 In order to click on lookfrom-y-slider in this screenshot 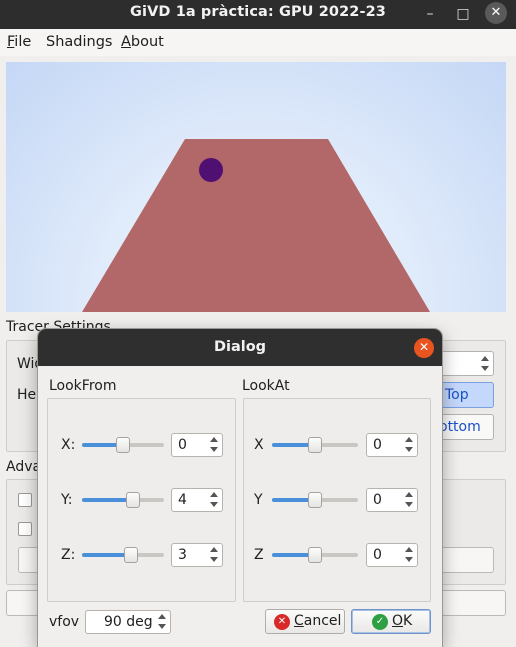, I will do `click(123, 500)`.